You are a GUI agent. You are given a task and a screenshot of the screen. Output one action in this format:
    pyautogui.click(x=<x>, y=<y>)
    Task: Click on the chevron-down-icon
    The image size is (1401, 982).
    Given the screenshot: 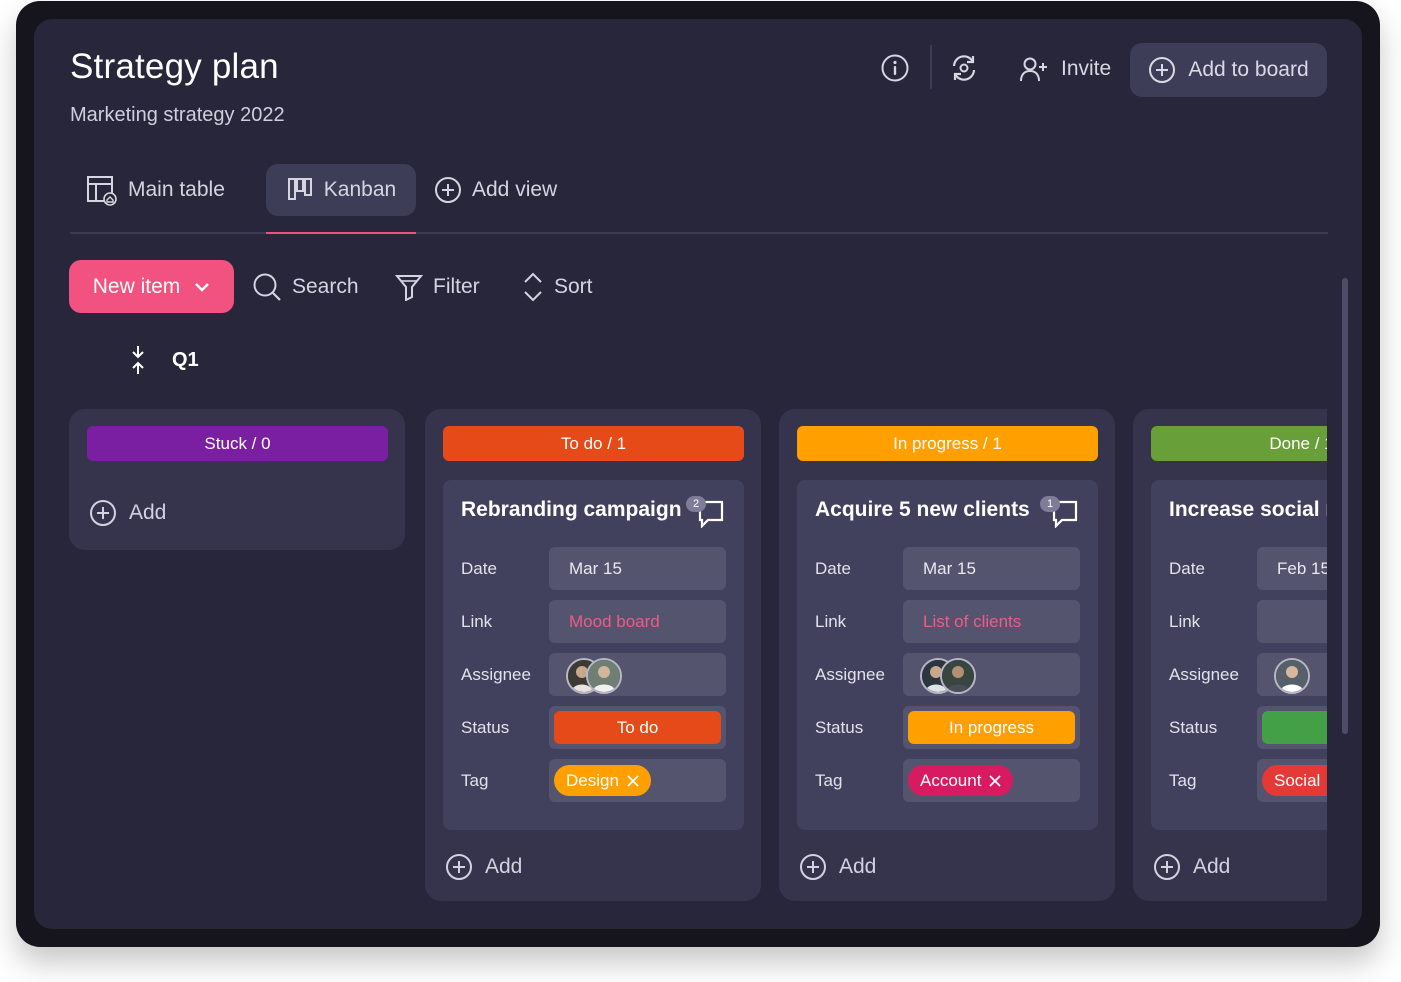 What is the action you would take?
    pyautogui.click(x=202, y=287)
    